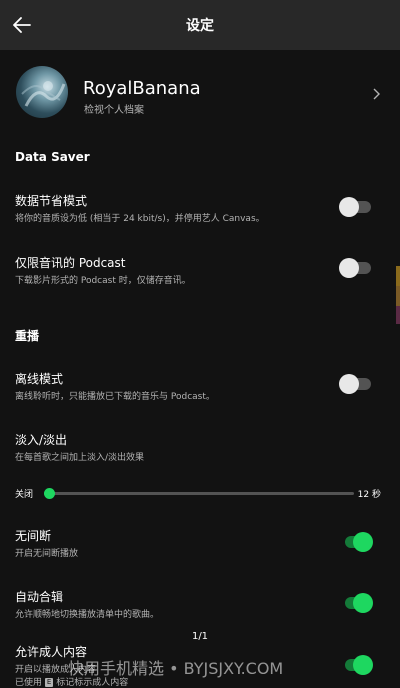 The image size is (400, 688). Describe the element at coordinates (70, 263) in the screenshot. I see `setting-title-audio-only-podcast: 仅限音讯的 Podcast` at that location.